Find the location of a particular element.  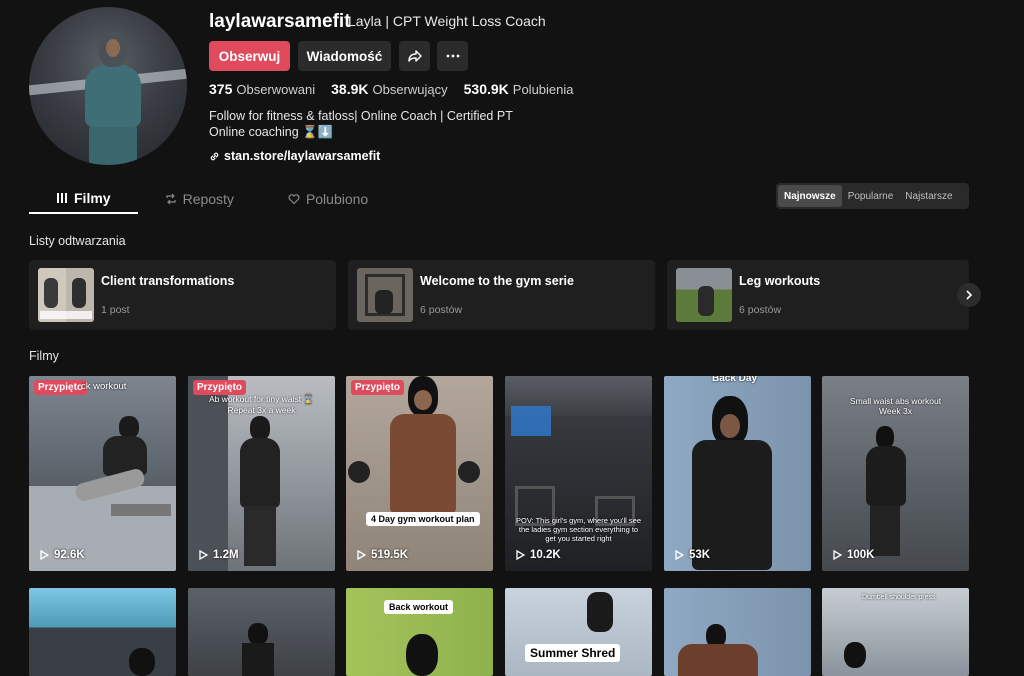

share-icon is located at coordinates (414, 56).